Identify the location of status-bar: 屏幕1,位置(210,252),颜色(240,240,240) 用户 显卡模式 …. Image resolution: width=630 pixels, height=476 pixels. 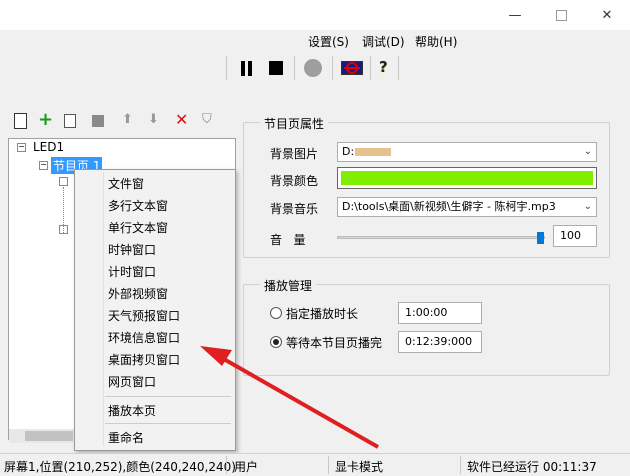
(315, 464).